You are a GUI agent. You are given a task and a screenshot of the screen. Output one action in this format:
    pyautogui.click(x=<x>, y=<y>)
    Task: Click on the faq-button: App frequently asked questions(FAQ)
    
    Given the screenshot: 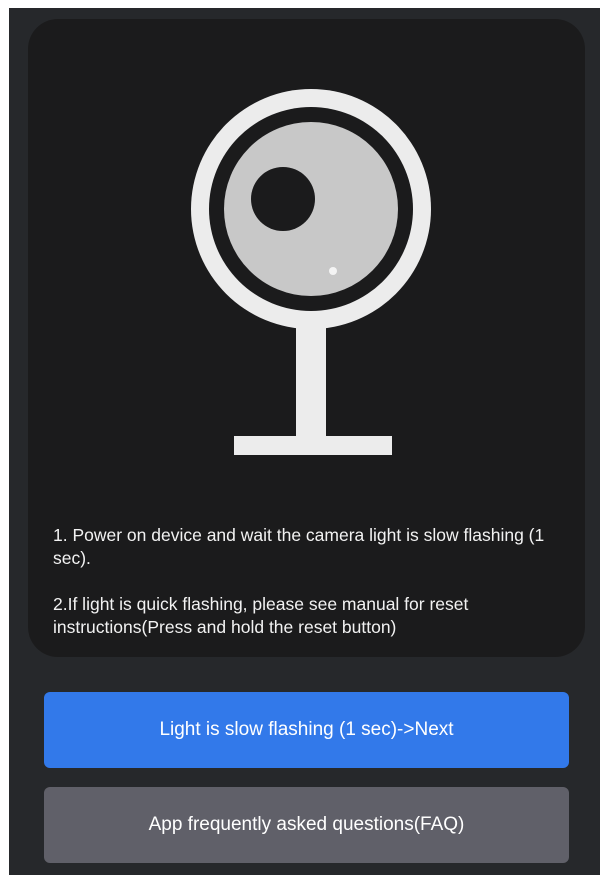 What is the action you would take?
    pyautogui.click(x=306, y=825)
    